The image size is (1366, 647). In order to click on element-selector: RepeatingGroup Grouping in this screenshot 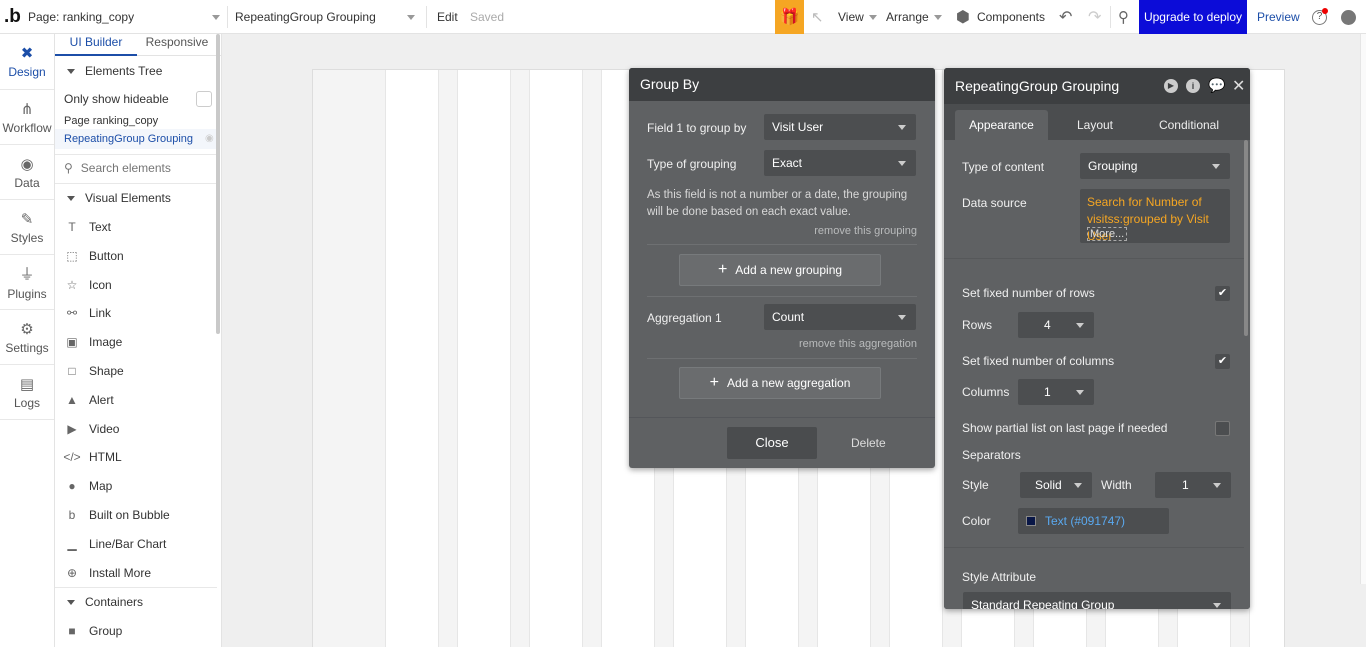, I will do `click(326, 17)`.